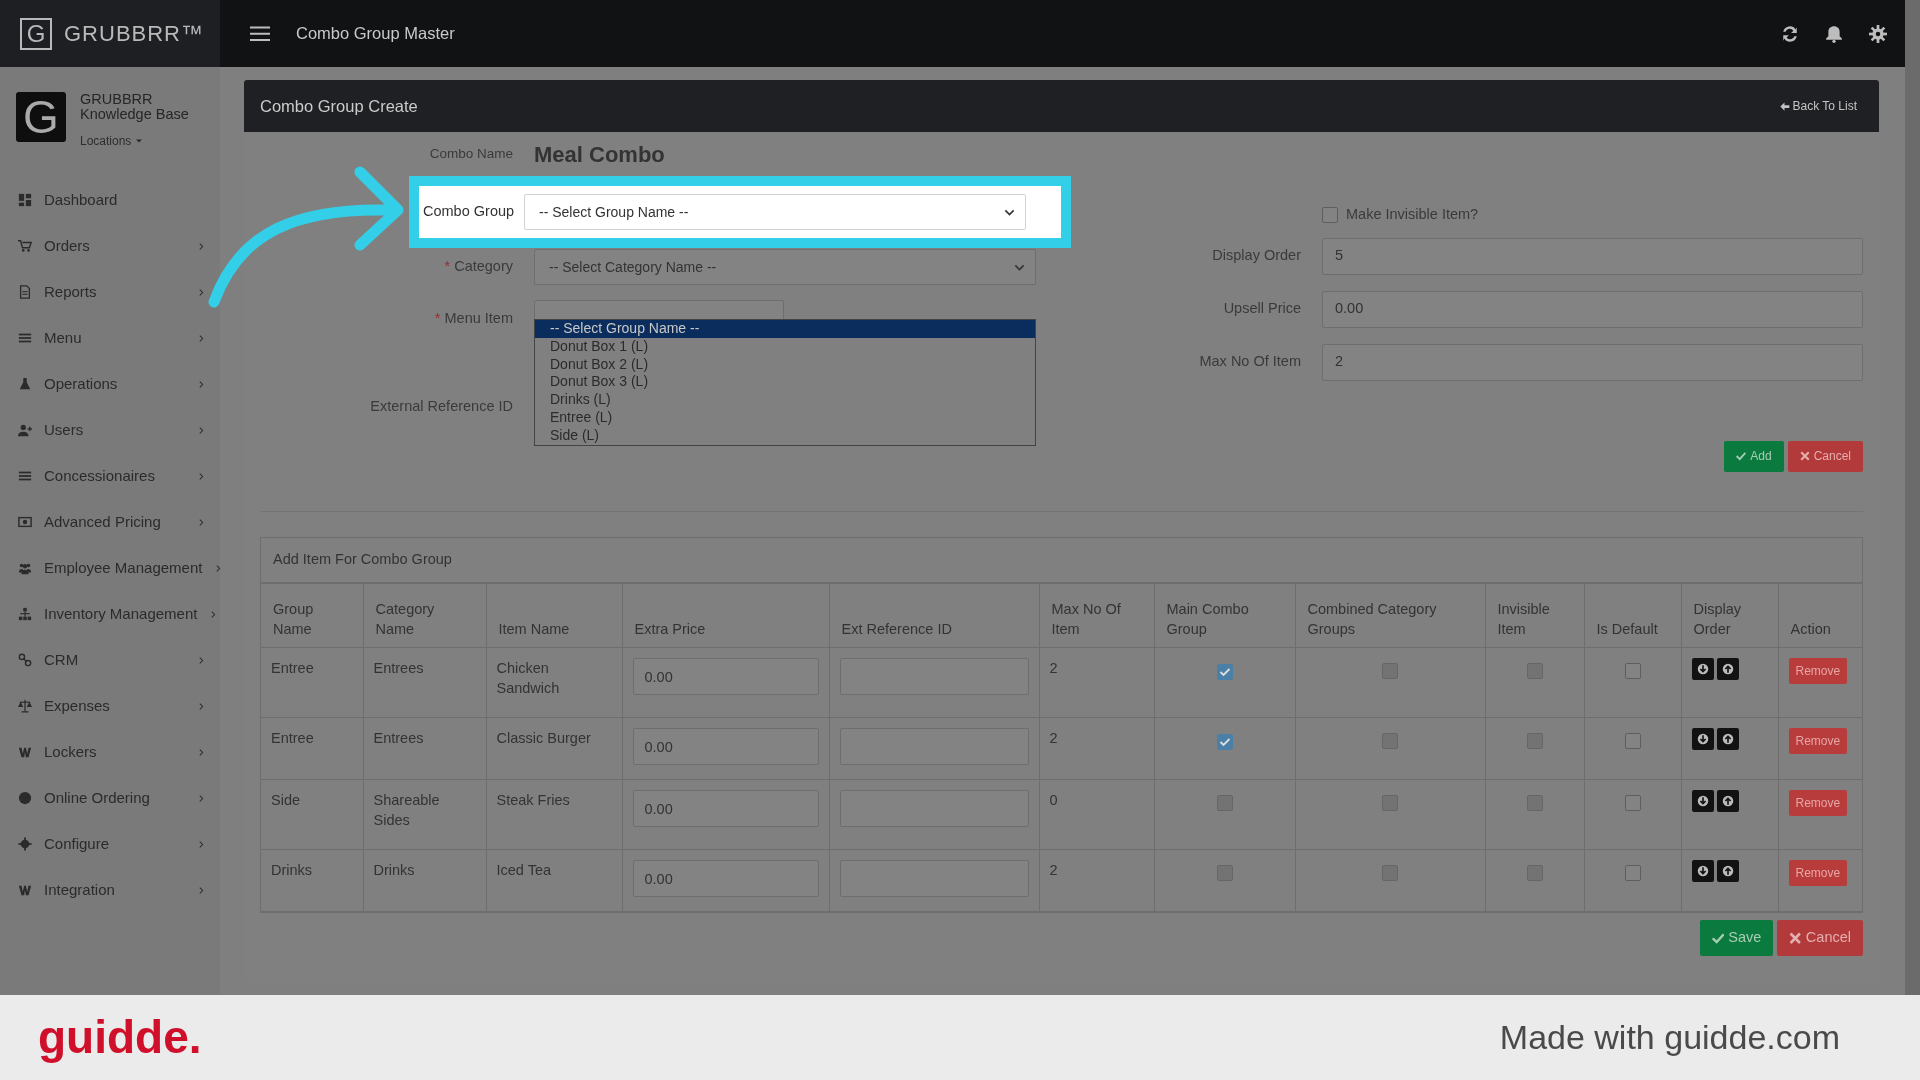 The height and width of the screenshot is (1080, 1920). I want to click on sidebar-item: Employee Management, so click(110, 568).